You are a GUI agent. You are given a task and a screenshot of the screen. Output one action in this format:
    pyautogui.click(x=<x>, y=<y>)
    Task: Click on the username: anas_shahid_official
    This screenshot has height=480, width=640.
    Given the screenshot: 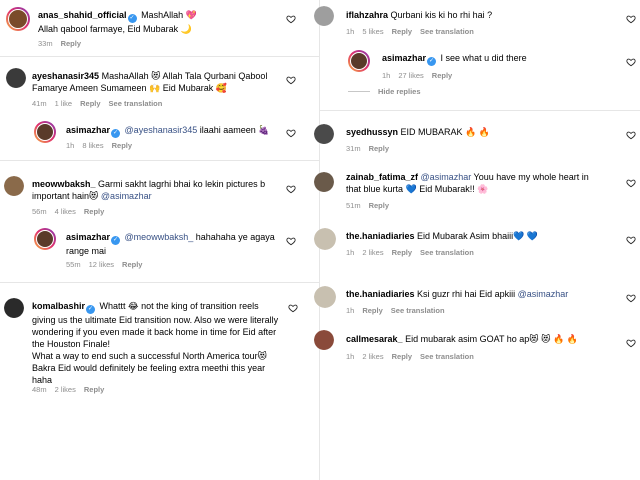 What is the action you would take?
    pyautogui.click(x=82, y=15)
    